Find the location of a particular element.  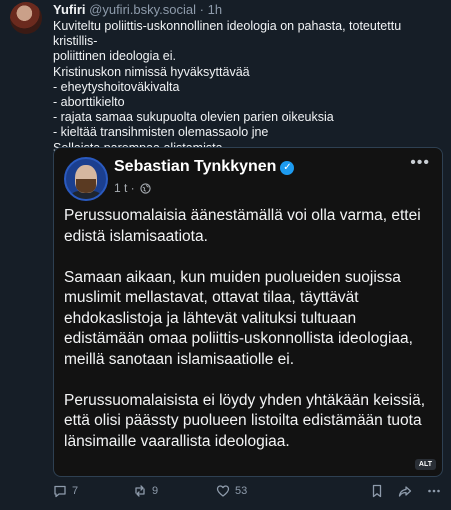

post-text-line: - aborttikielto is located at coordinates (89, 102).